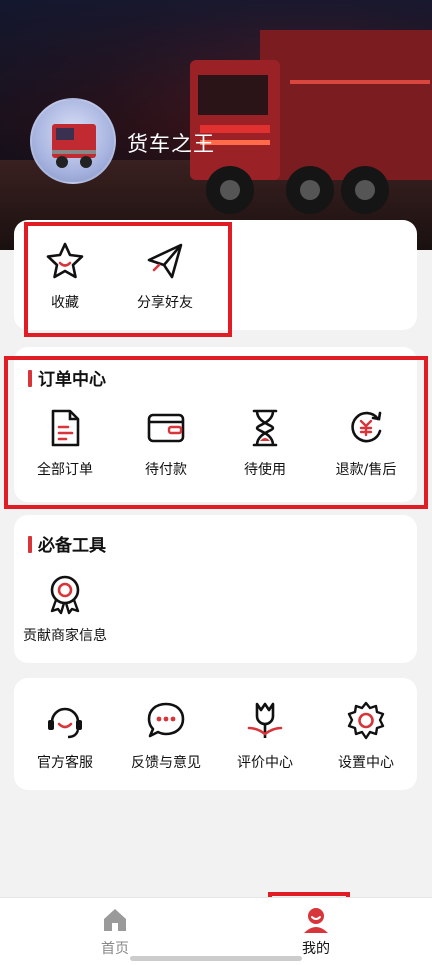 The width and height of the screenshot is (432, 965). What do you see at coordinates (65, 303) in the screenshot?
I see `favorites-label: 收藏` at bounding box center [65, 303].